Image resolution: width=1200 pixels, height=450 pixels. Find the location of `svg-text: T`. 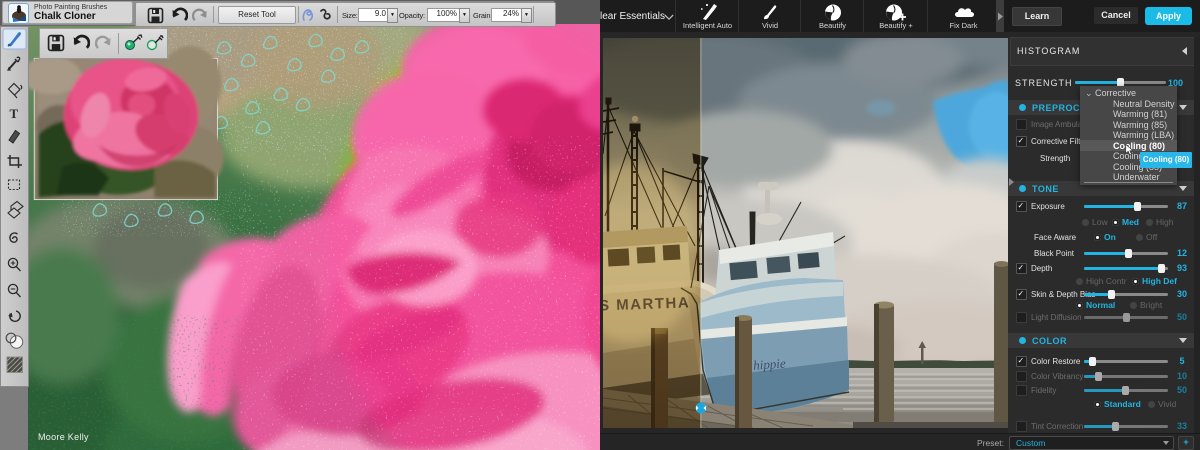

svg-text: T is located at coordinates (14, 113).